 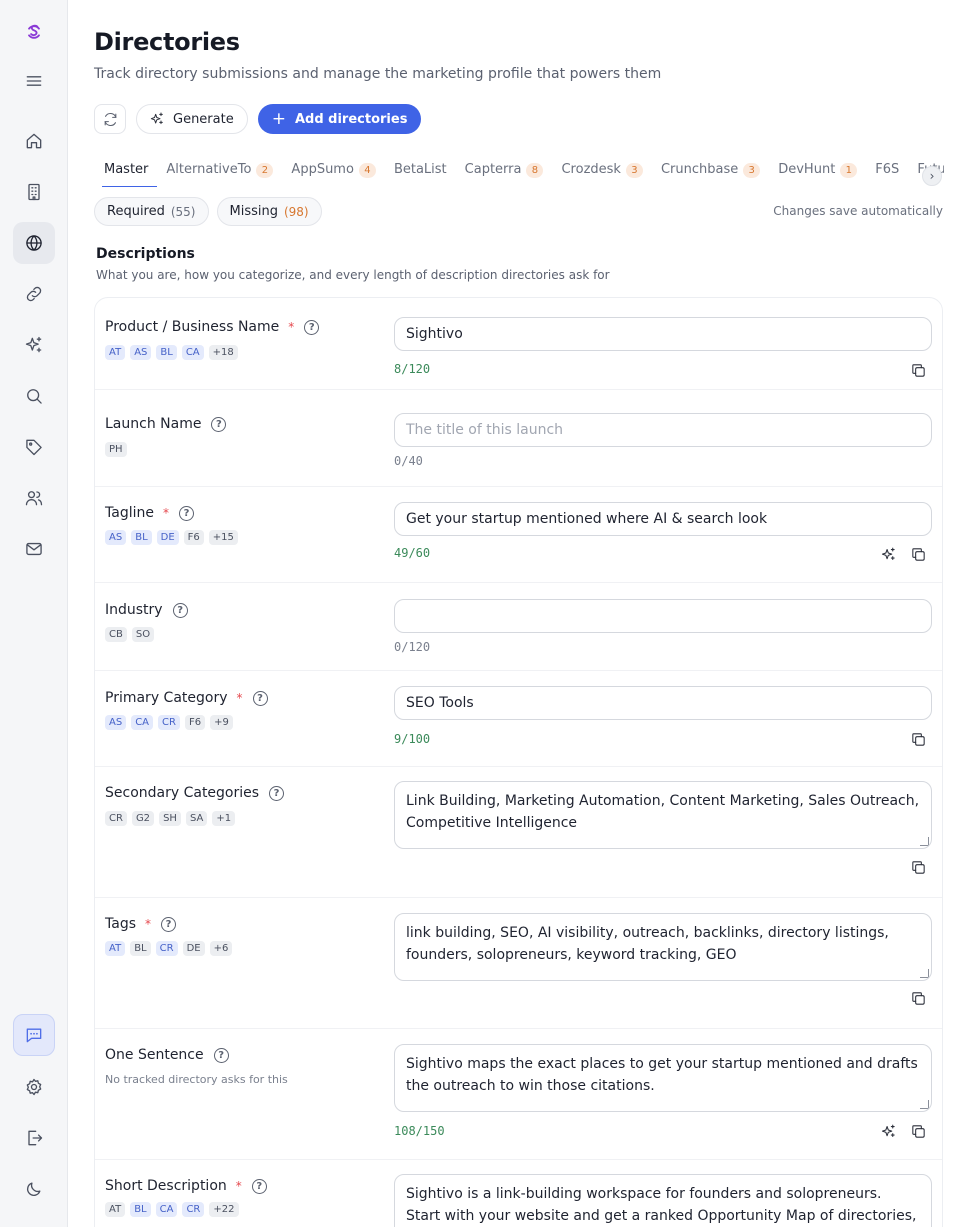 I want to click on refresh-button, so click(x=110, y=119).